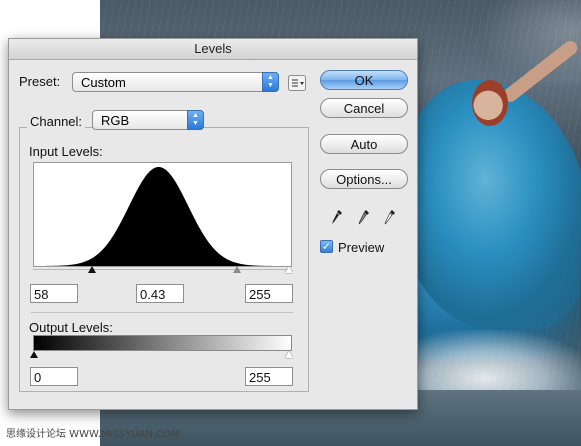 This screenshot has height=446, width=581. I want to click on preset-select: Custom ▲ ▼, so click(175, 82).